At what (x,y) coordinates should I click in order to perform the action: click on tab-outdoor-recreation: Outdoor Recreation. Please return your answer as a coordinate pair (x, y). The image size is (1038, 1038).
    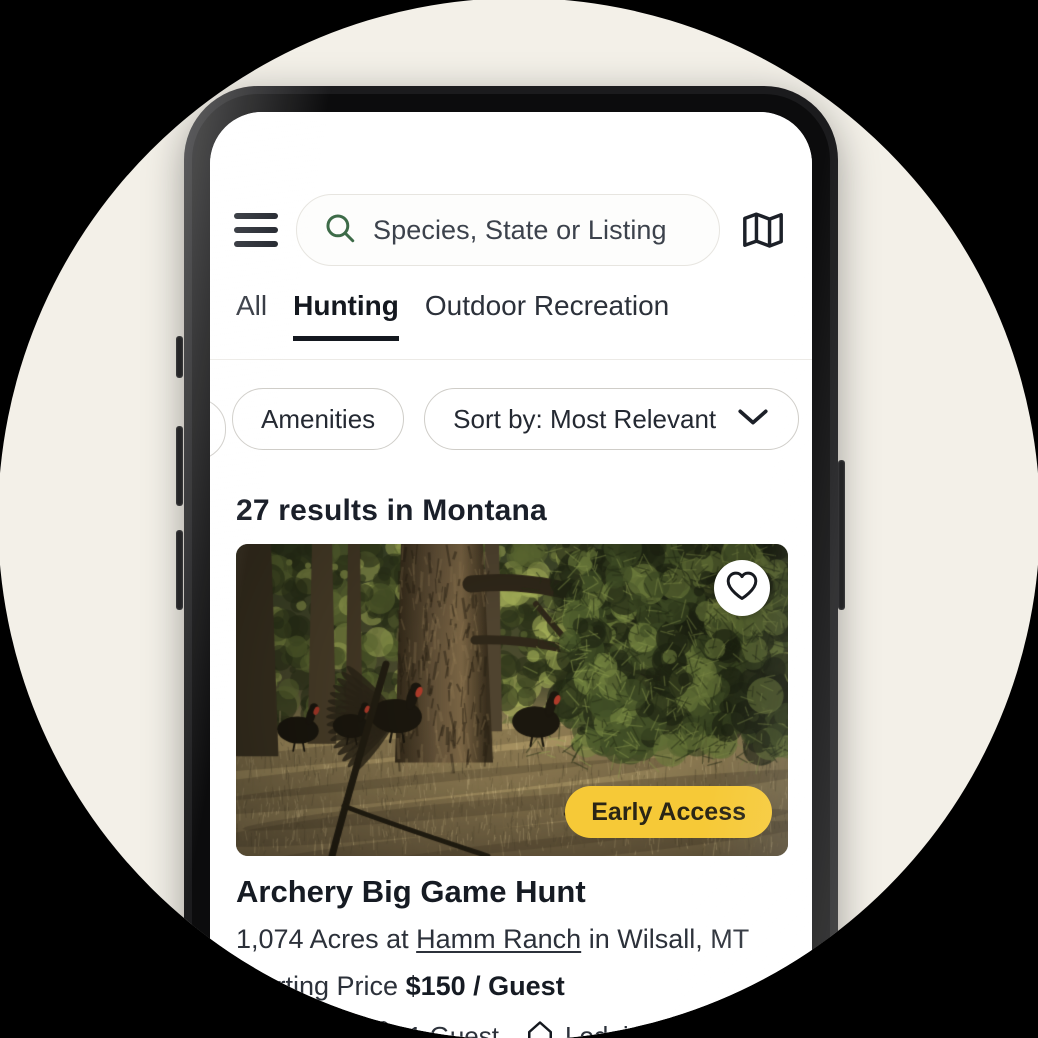
    Looking at the image, I should click on (547, 313).